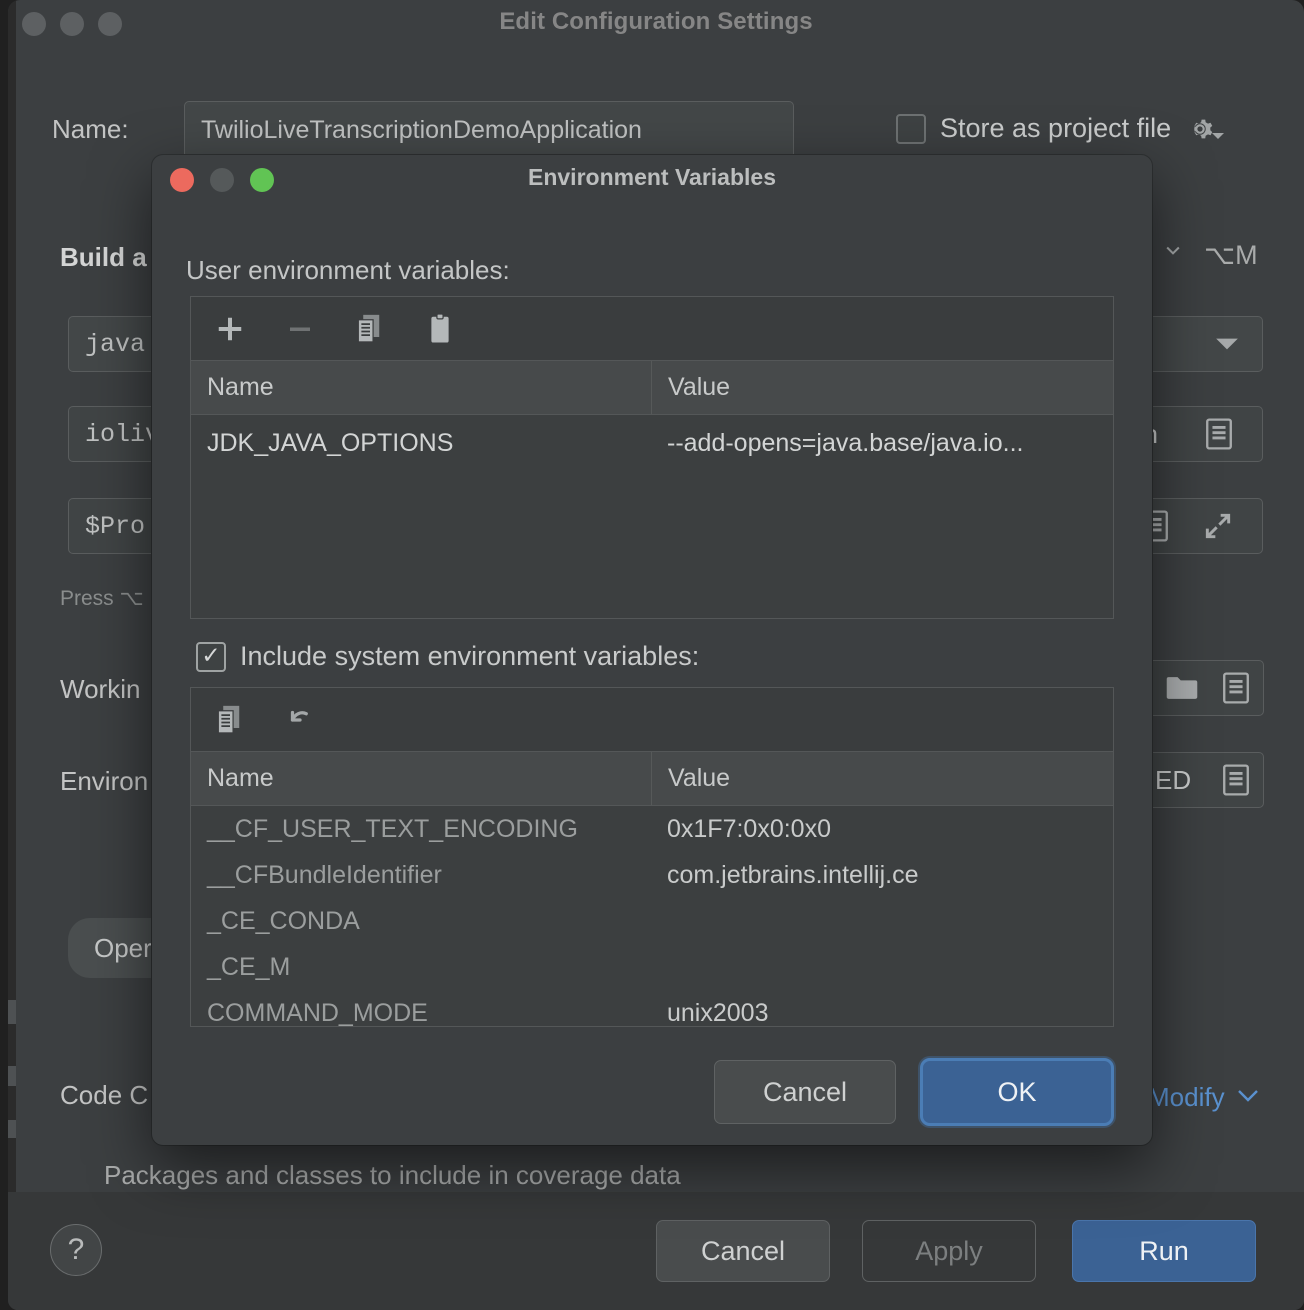 Image resolution: width=1304 pixels, height=1310 pixels. Describe the element at coordinates (652, 967) in the screenshot. I see `table-row: _CE_M` at that location.